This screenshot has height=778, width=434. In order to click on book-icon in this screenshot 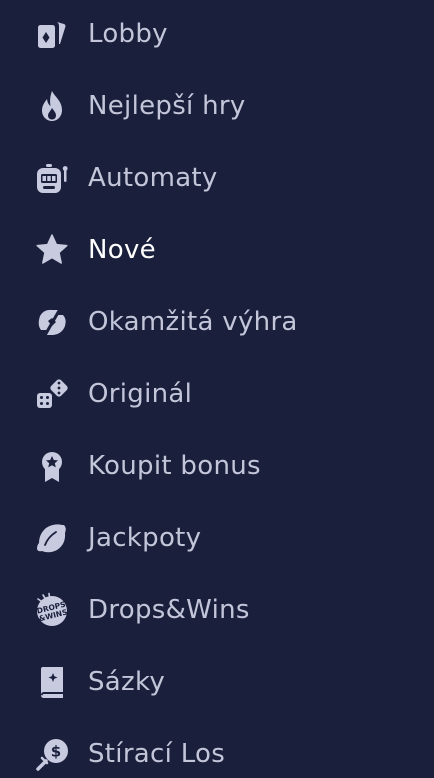, I will do `click(52, 682)`.